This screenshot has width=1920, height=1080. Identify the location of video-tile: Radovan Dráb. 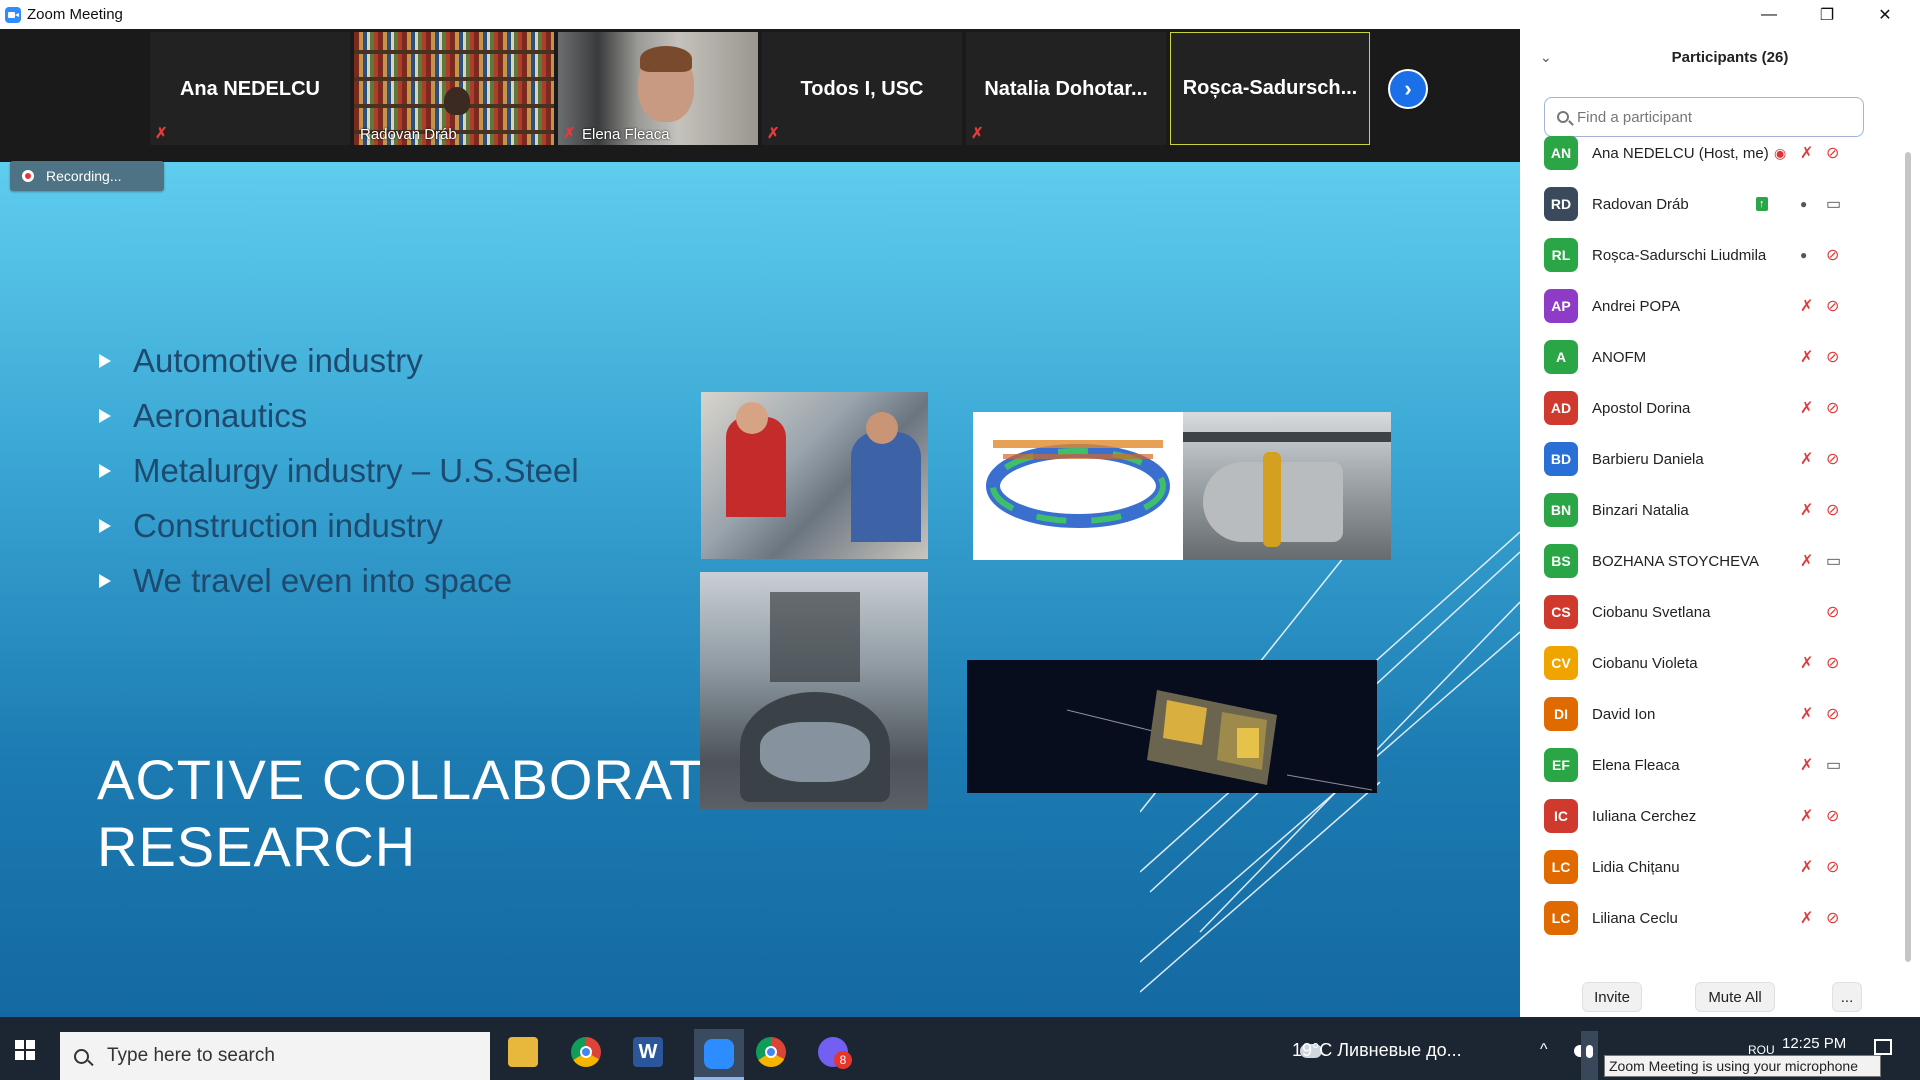
(454, 88).